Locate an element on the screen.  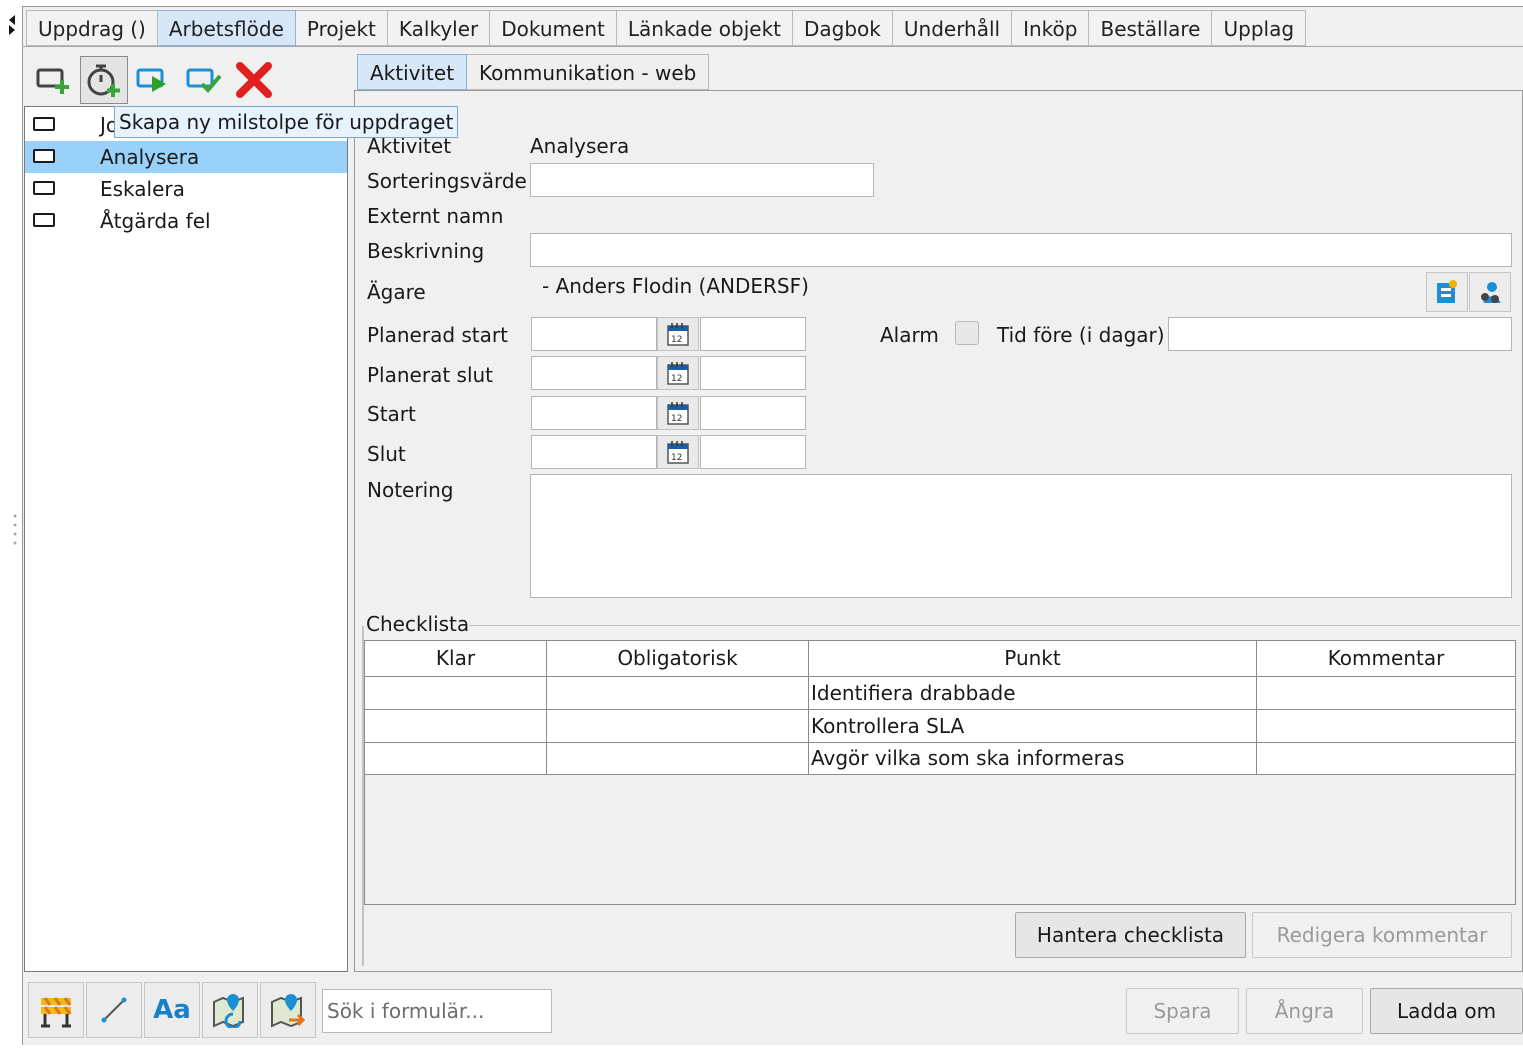
start-time-input is located at coordinates (753, 413).